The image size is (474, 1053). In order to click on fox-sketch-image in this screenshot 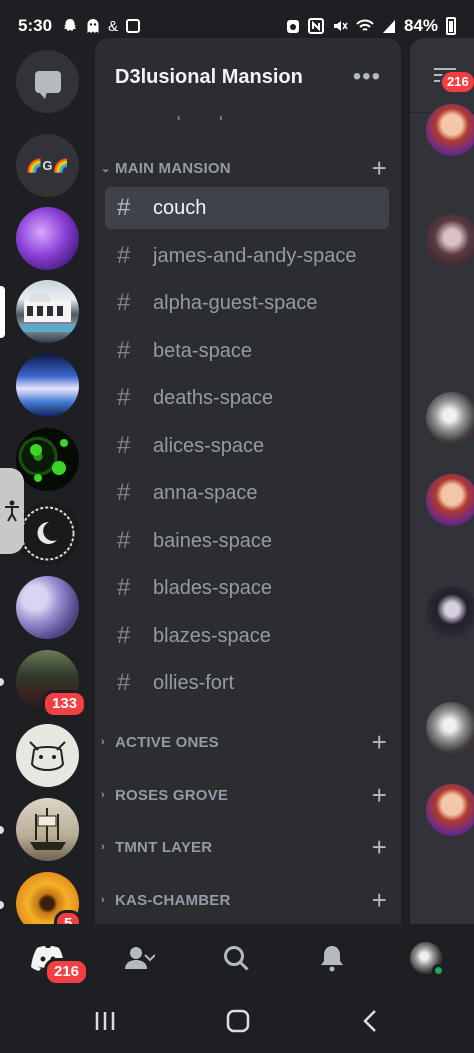, I will do `click(47, 756)`.